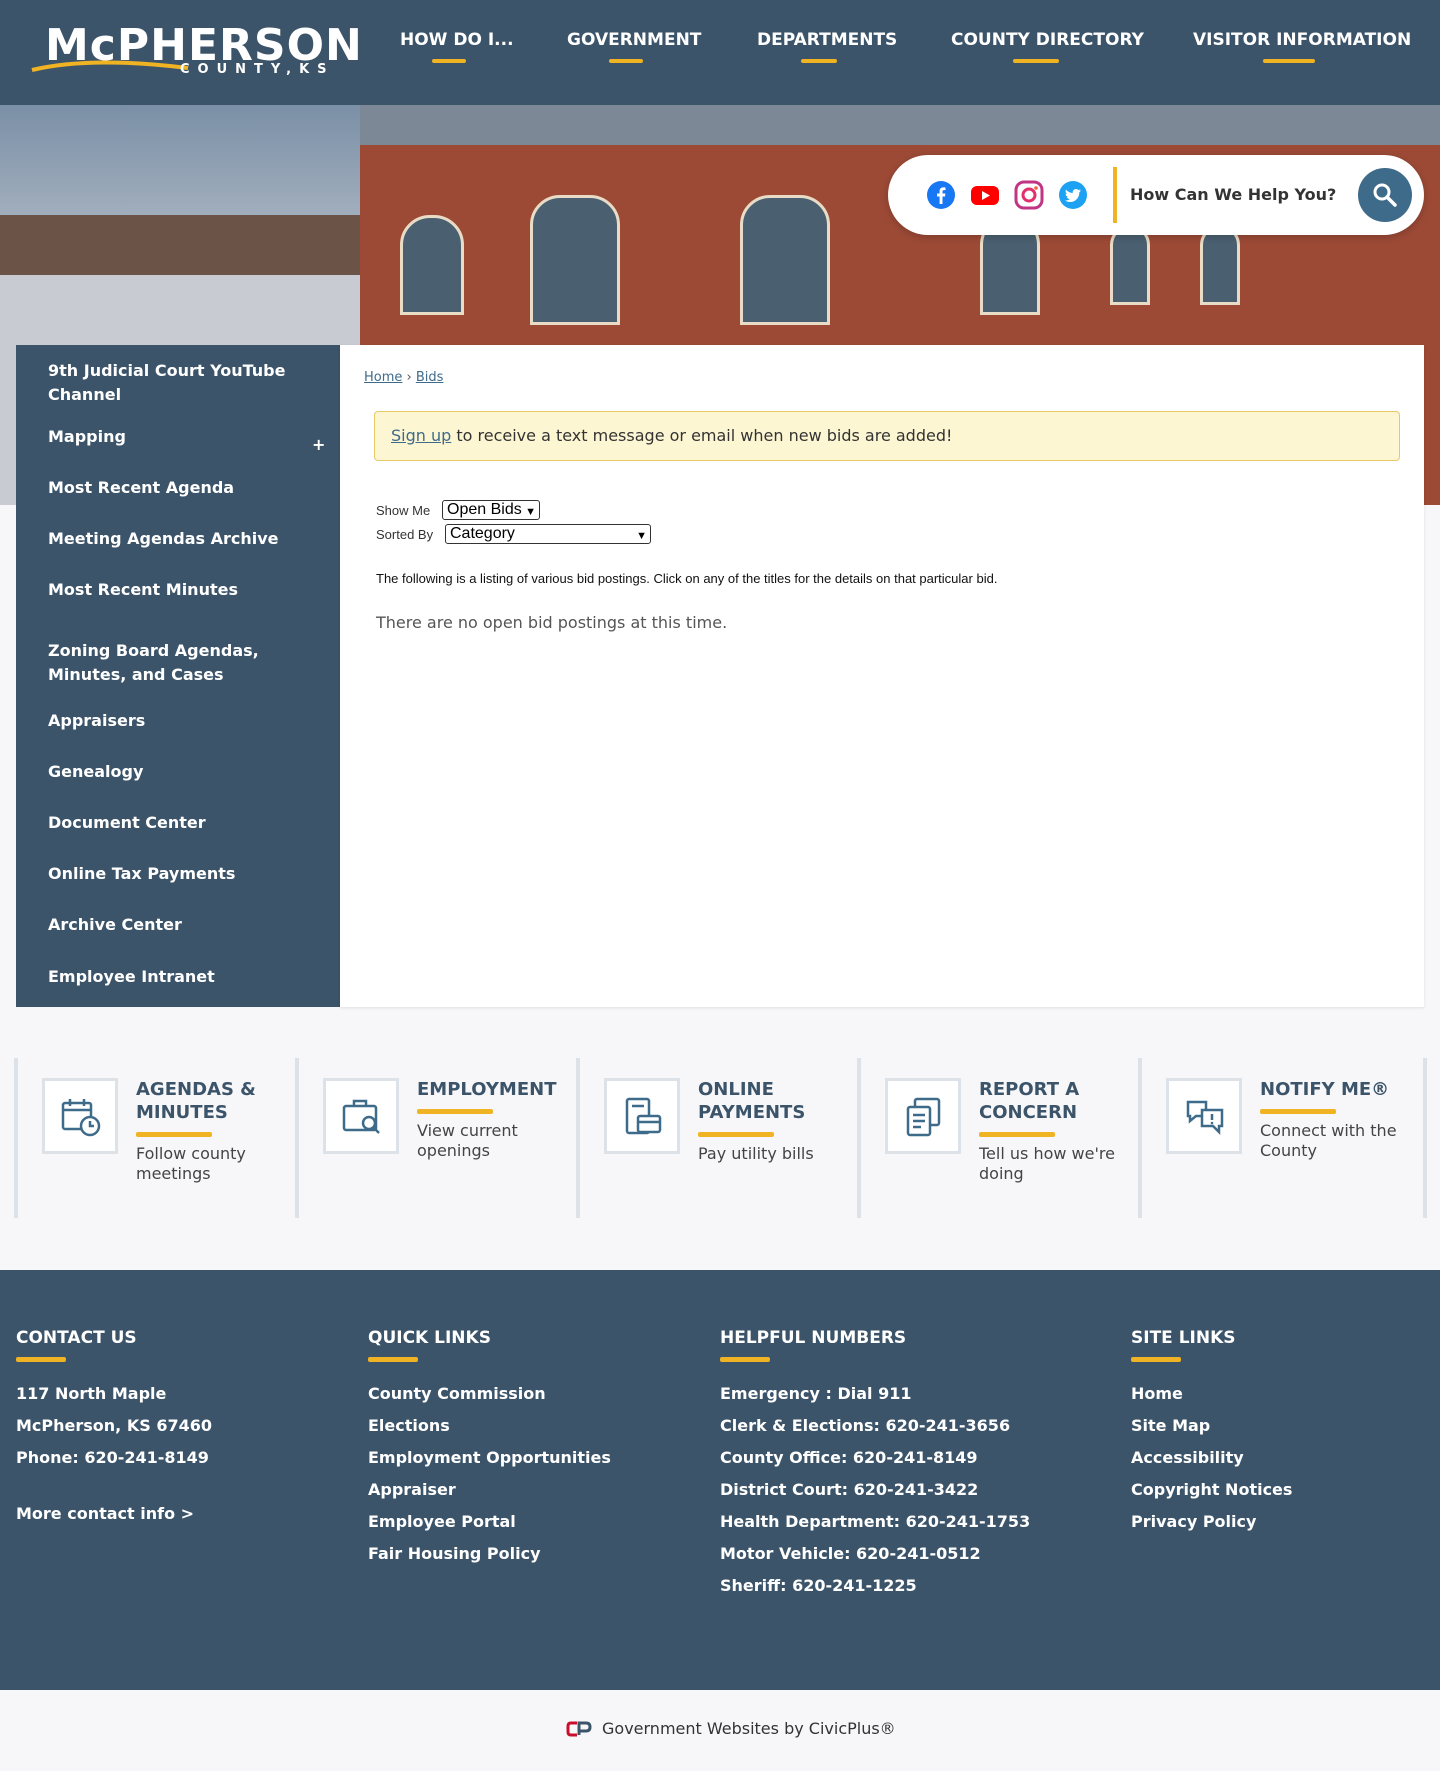  I want to click on site-link: Site Map, so click(1211, 1426).